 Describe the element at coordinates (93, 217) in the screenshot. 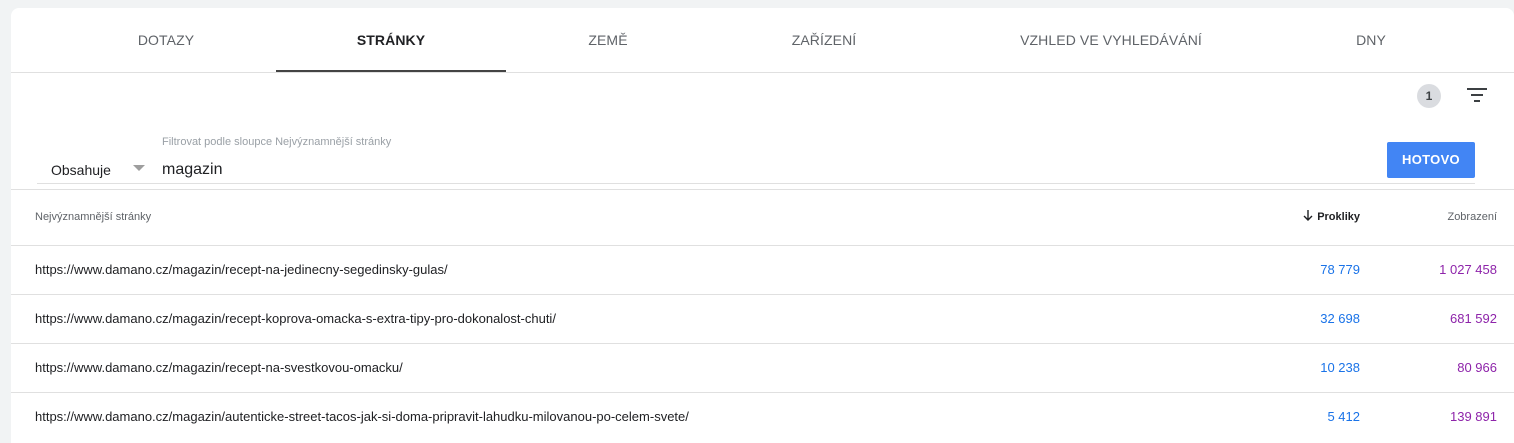

I see `column-header-pages: Nejvýznamnější stránky` at that location.